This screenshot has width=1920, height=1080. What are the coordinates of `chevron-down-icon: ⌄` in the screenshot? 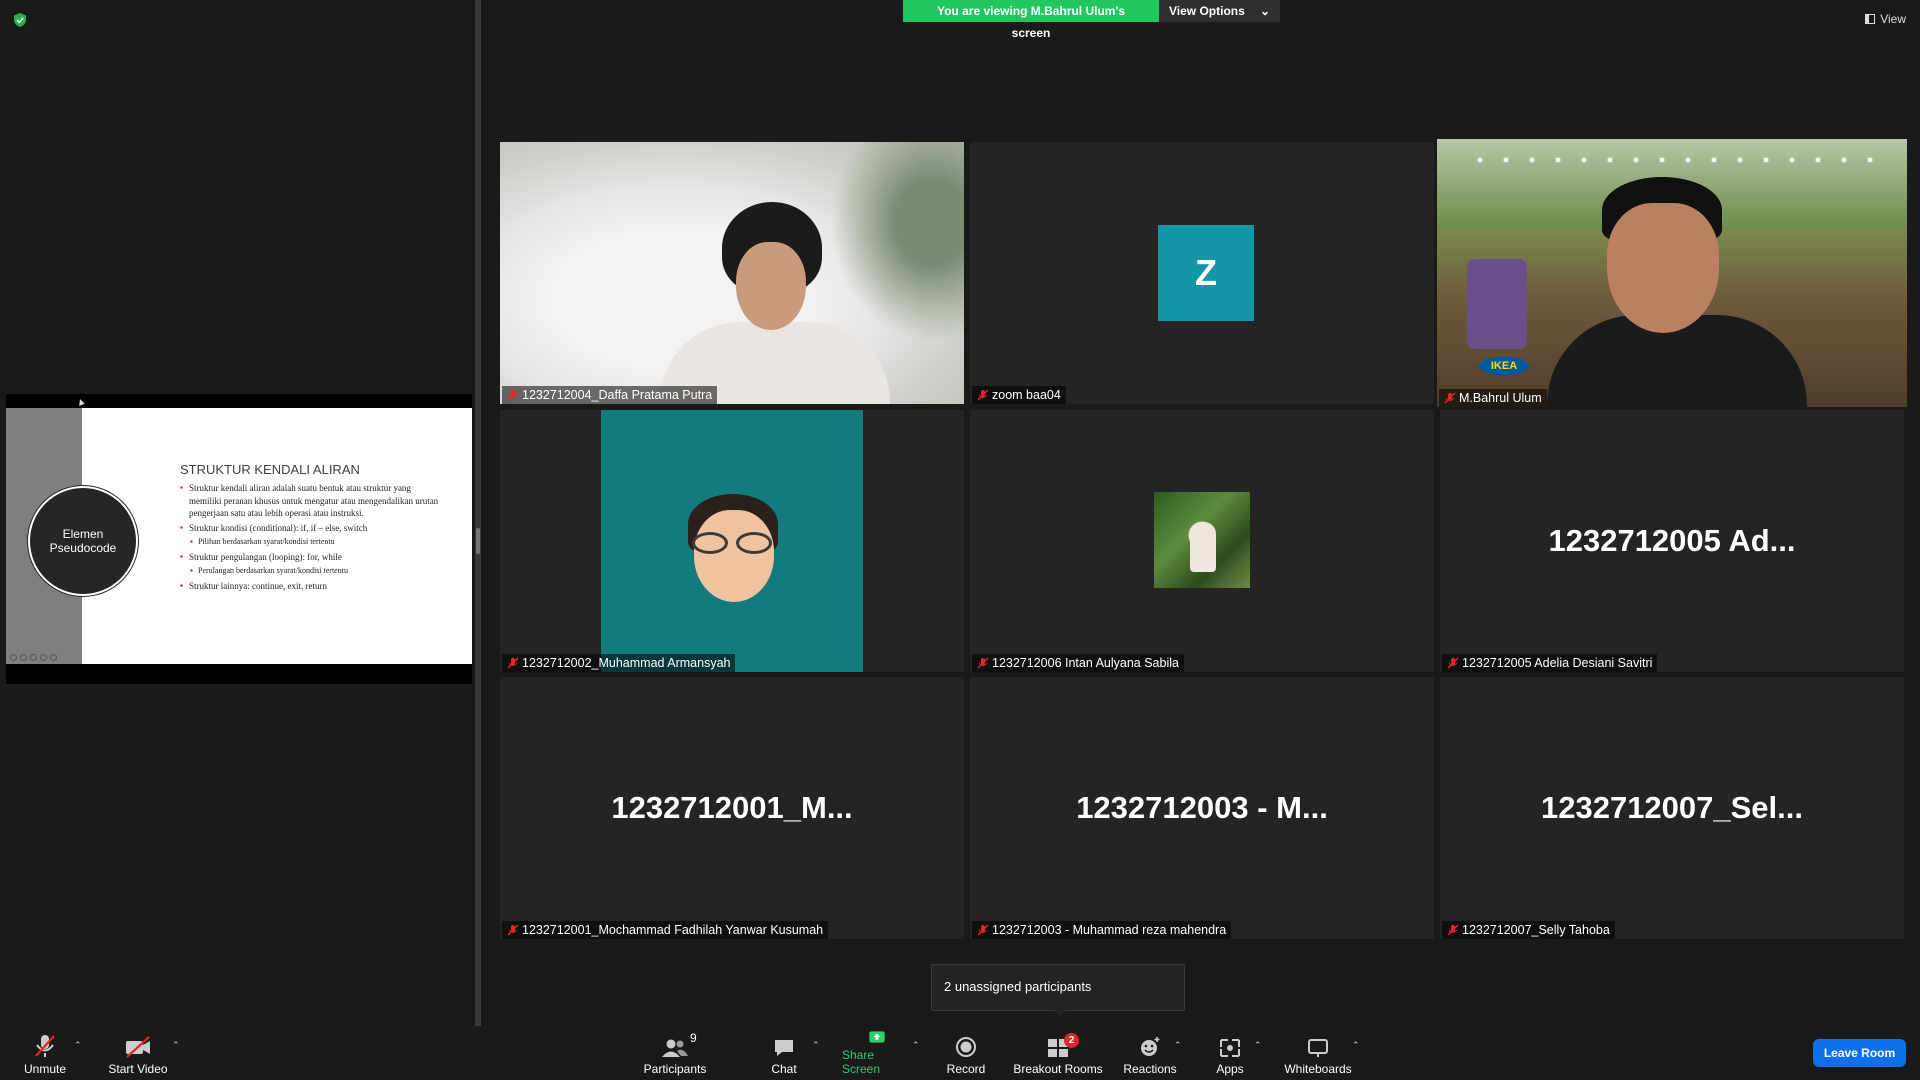 It's located at (1264, 11).